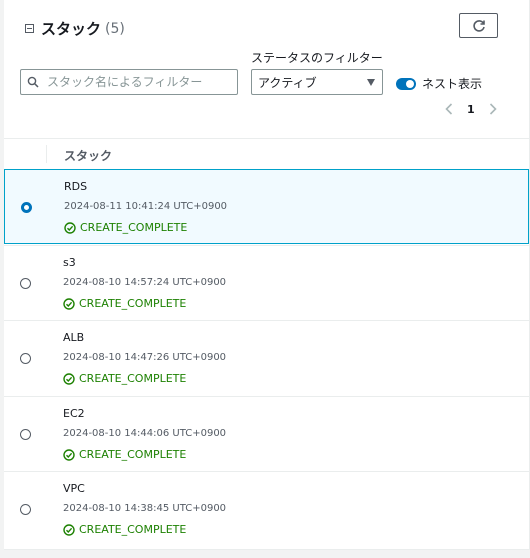 This screenshot has width=530, height=558. Describe the element at coordinates (46, 154) in the screenshot. I see `column-divider` at that location.